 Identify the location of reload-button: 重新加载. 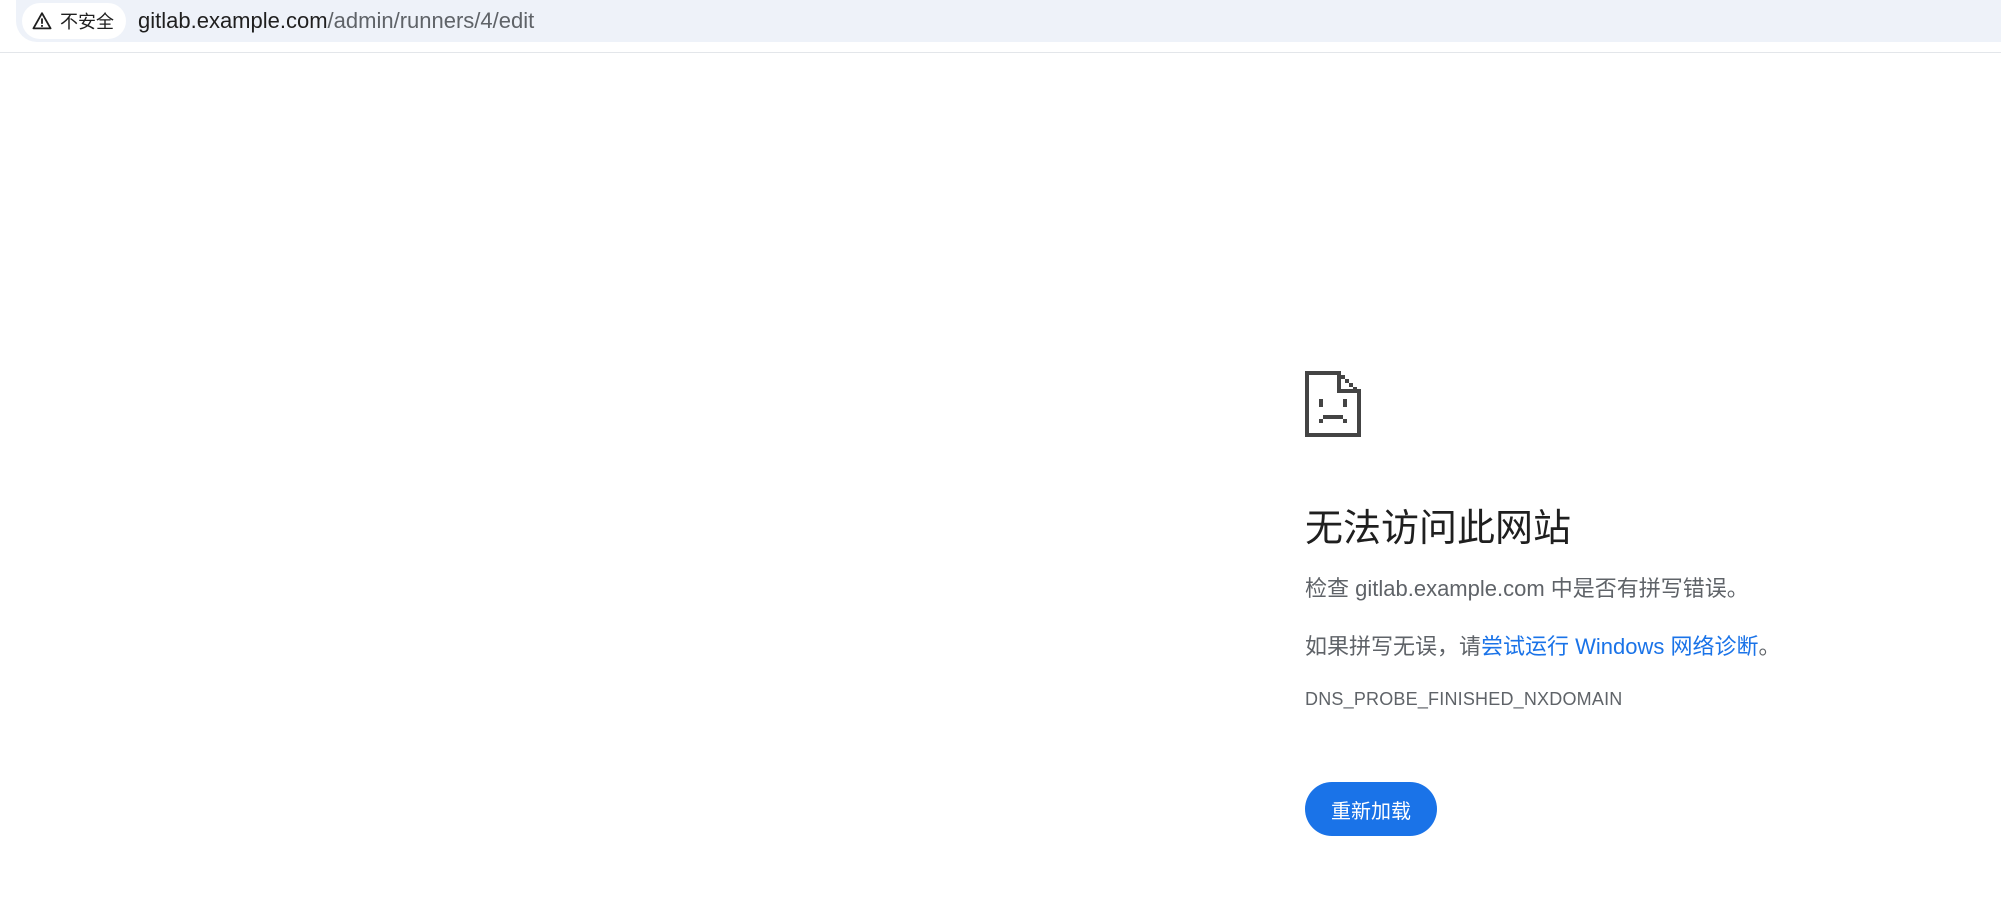
(1371, 809).